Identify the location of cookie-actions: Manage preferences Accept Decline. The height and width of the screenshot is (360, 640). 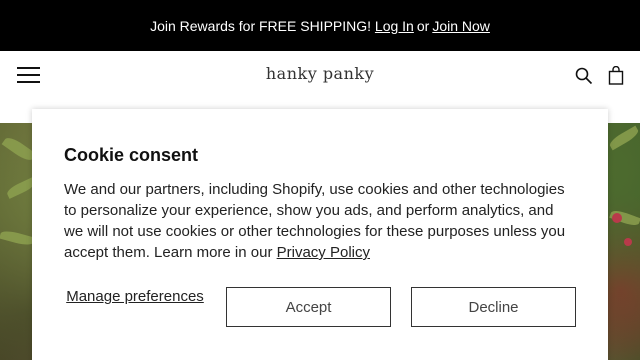
(320, 307).